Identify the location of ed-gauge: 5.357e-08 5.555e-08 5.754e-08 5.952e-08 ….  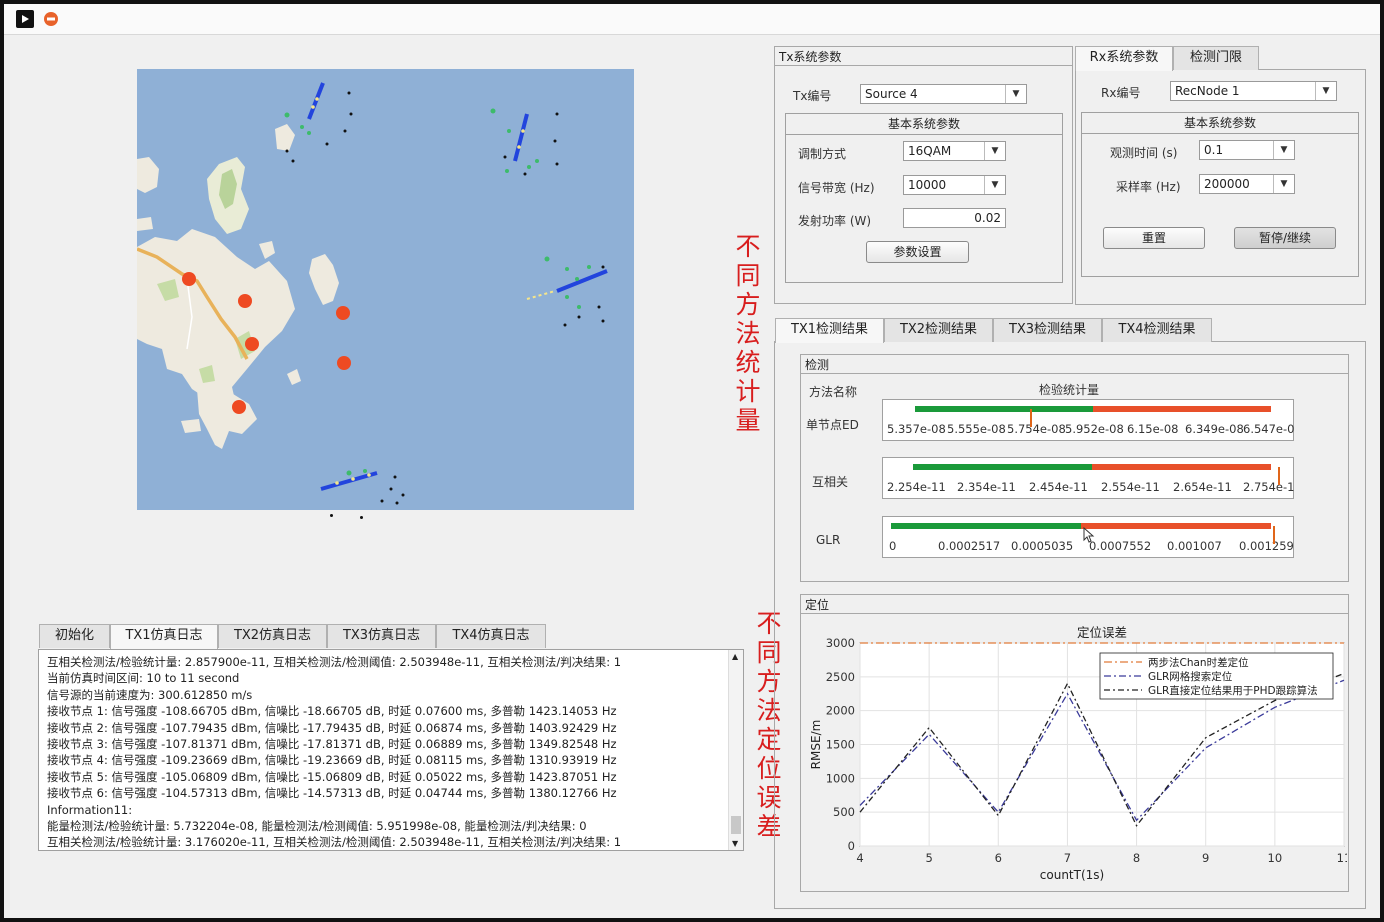
(1088, 420).